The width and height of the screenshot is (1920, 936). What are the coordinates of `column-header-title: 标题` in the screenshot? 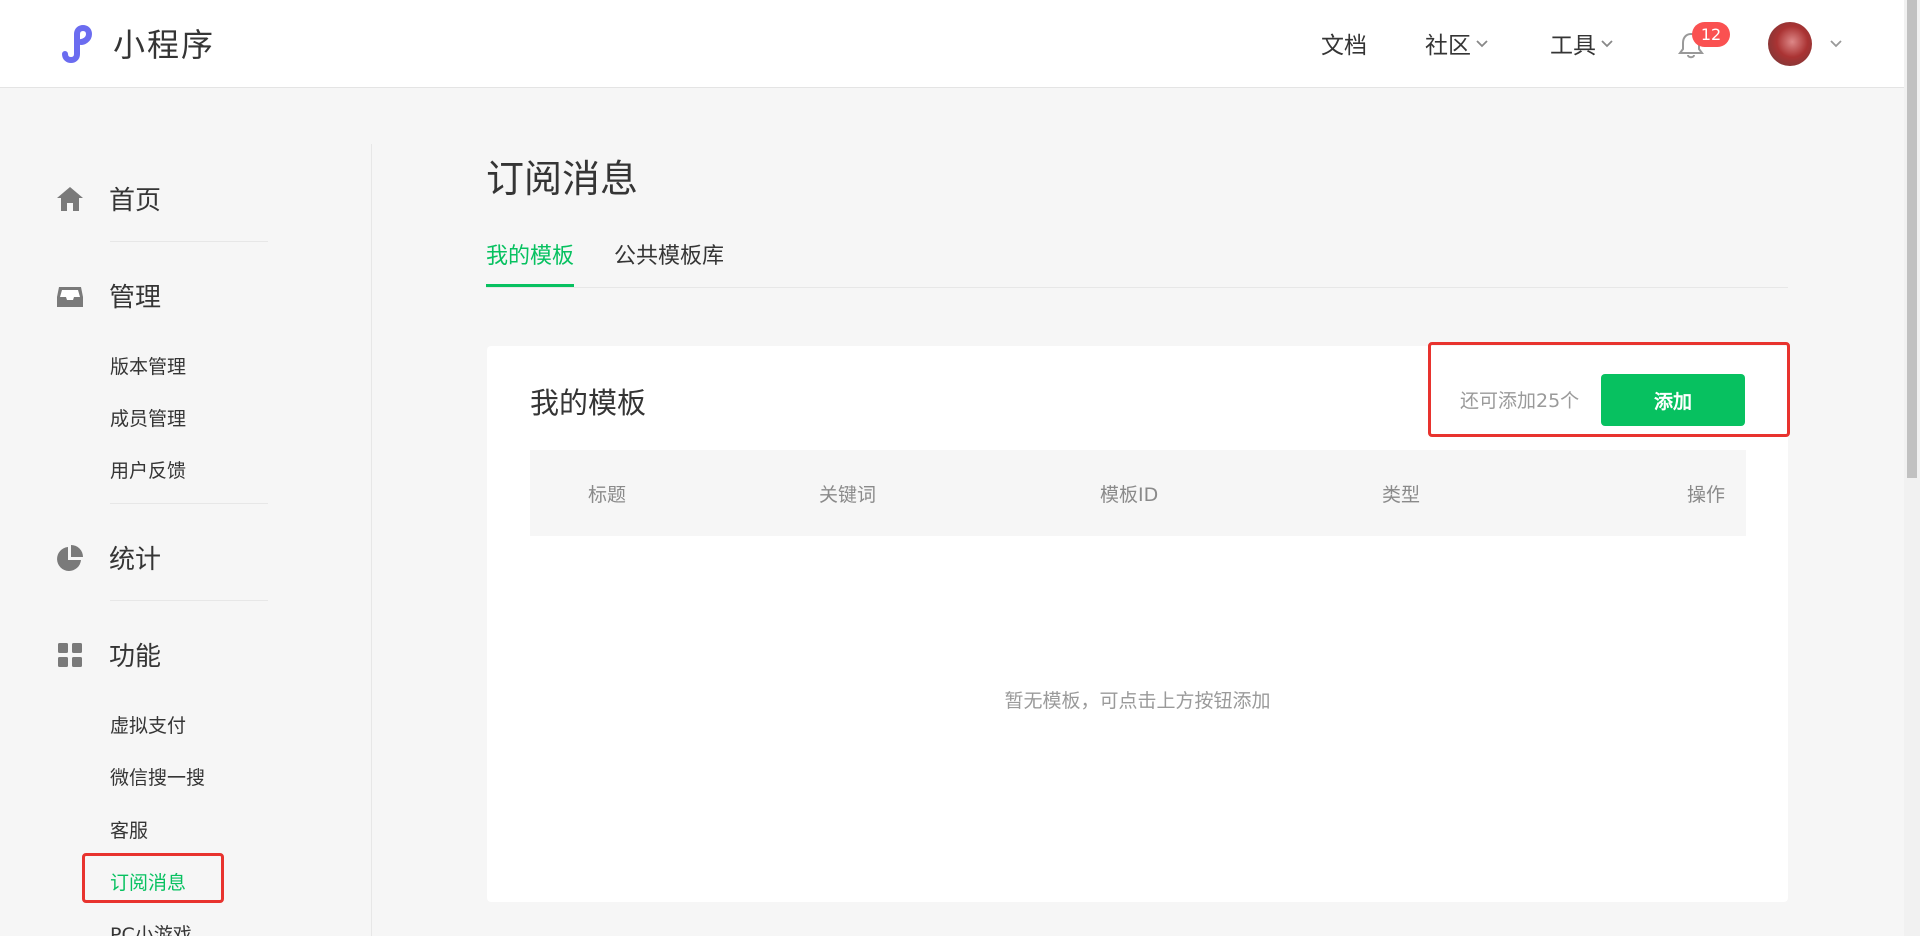 It's located at (607, 493).